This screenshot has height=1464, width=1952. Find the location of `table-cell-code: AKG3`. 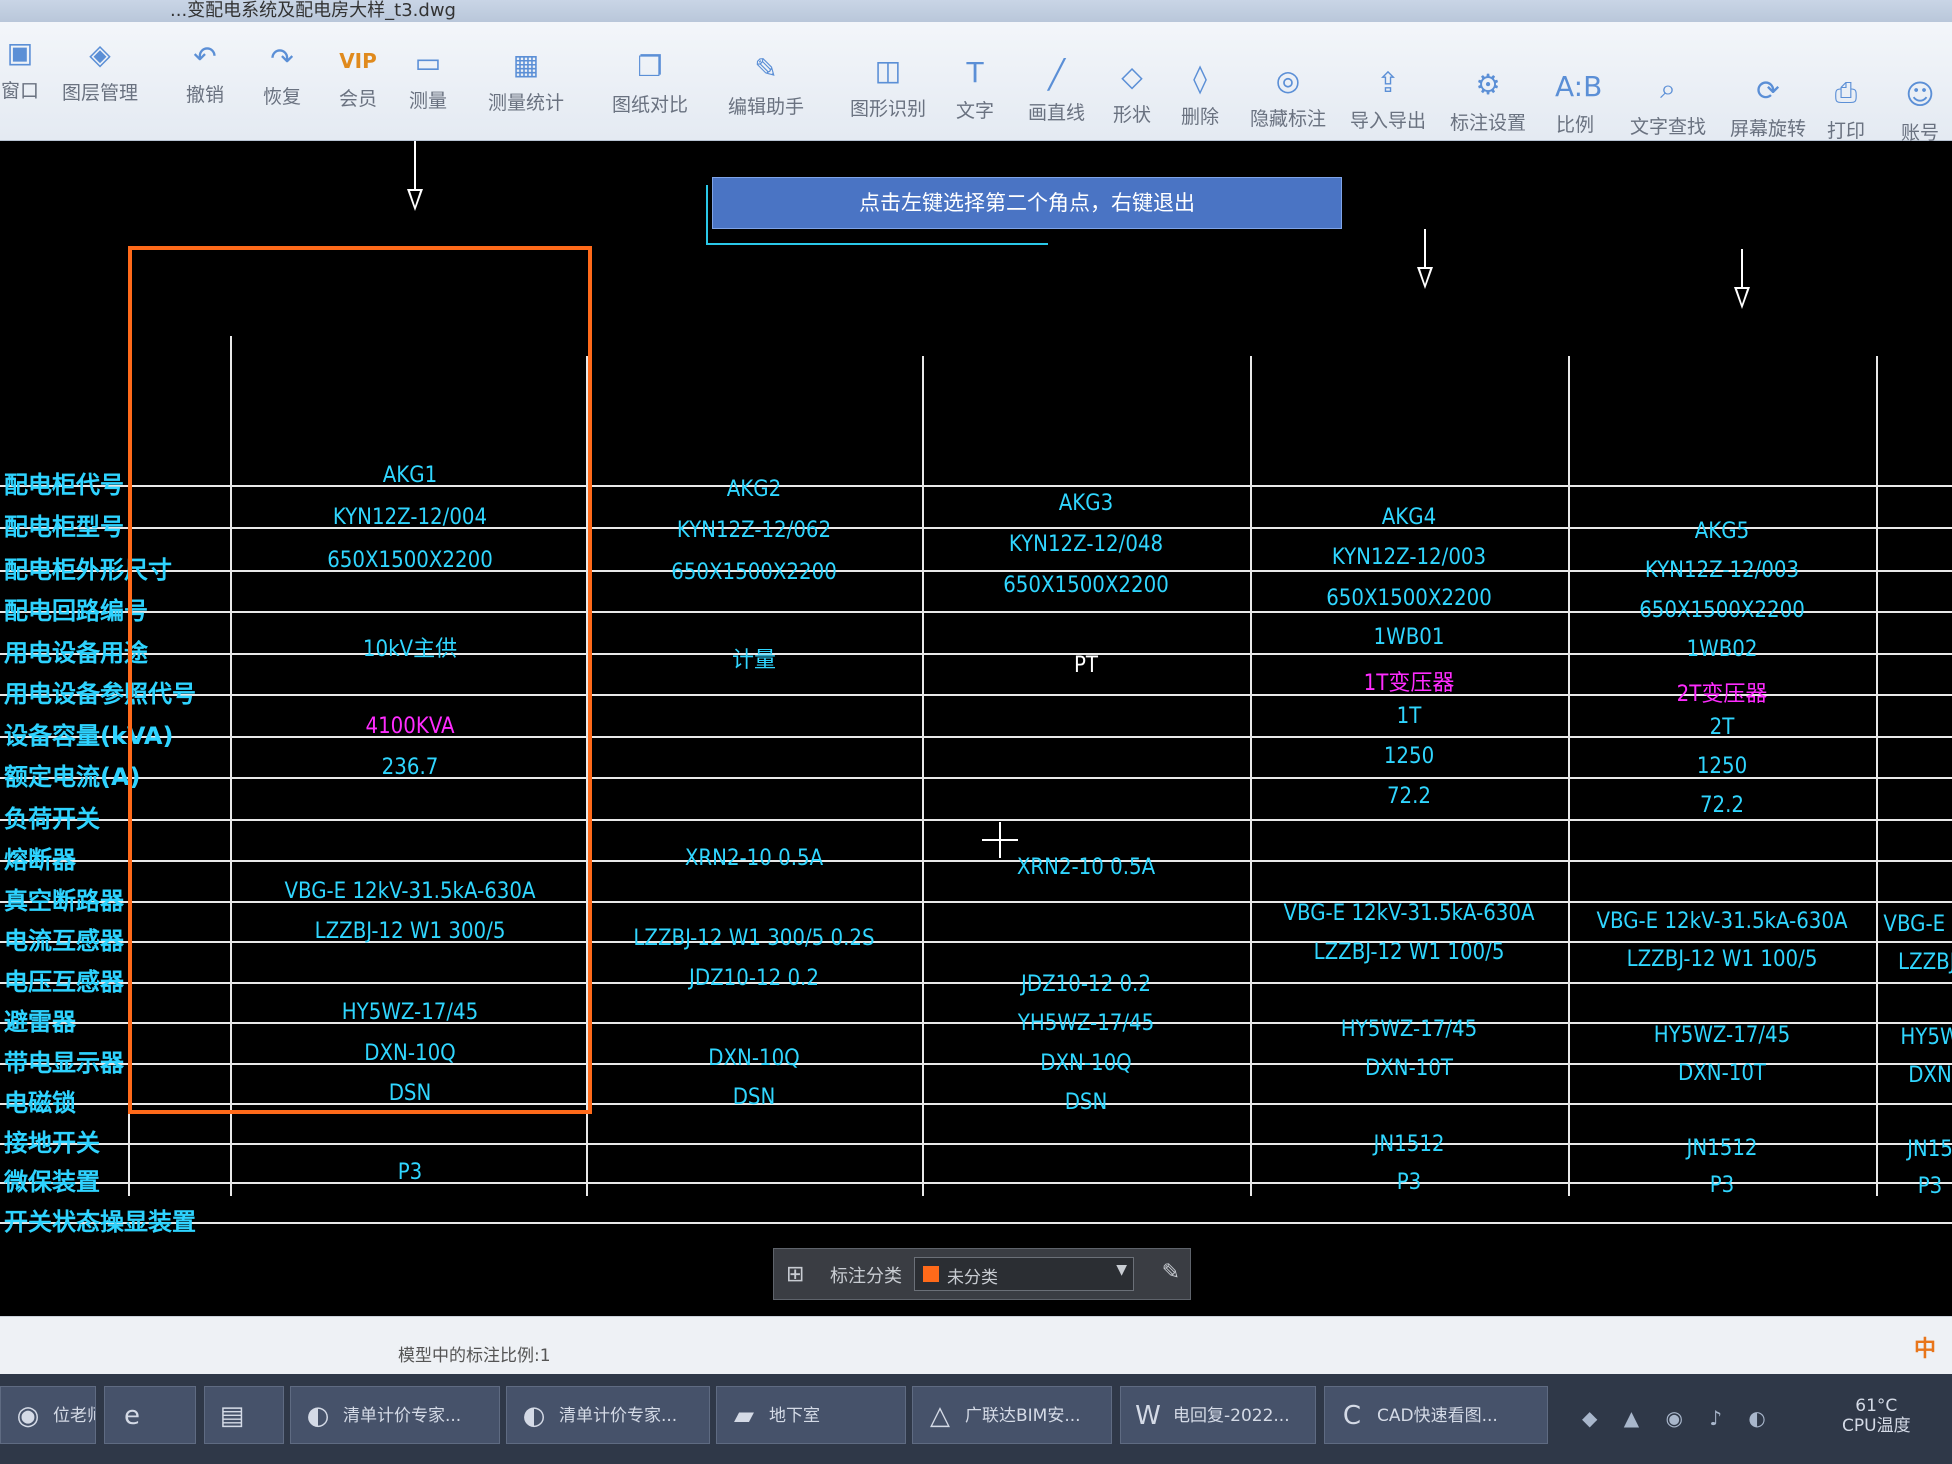

table-cell-code: AKG3 is located at coordinates (1086, 503).